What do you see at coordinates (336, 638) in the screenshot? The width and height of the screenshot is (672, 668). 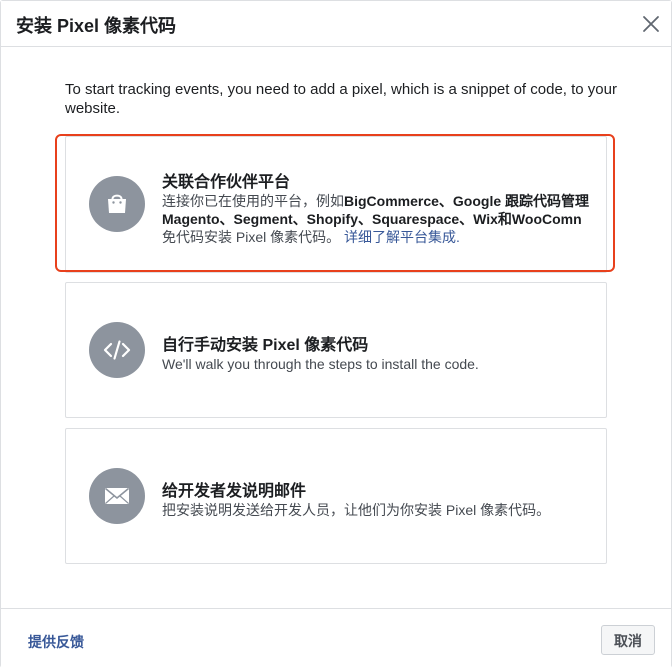 I see `dialog-footer: 提供反馈 取消` at bounding box center [336, 638].